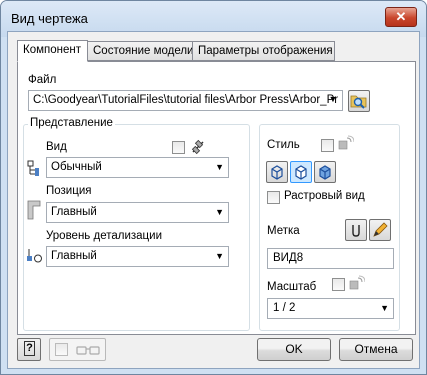 The height and width of the screenshot is (375, 427). I want to click on ok-button: OK, so click(294, 349).